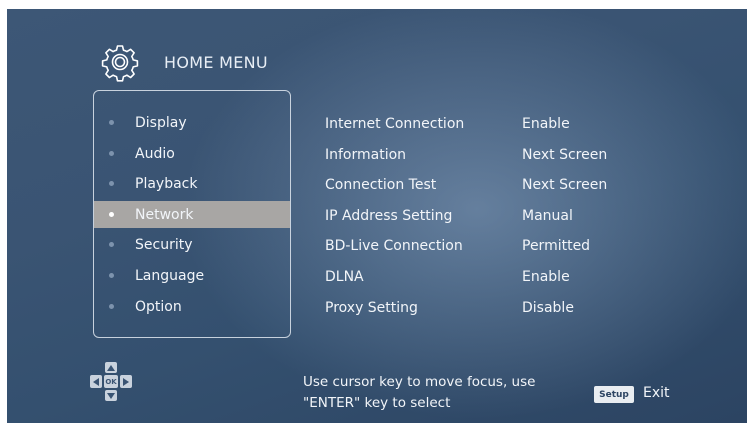 The width and height of the screenshot is (754, 432). I want to click on ok-key-icon: OK, so click(111, 381).